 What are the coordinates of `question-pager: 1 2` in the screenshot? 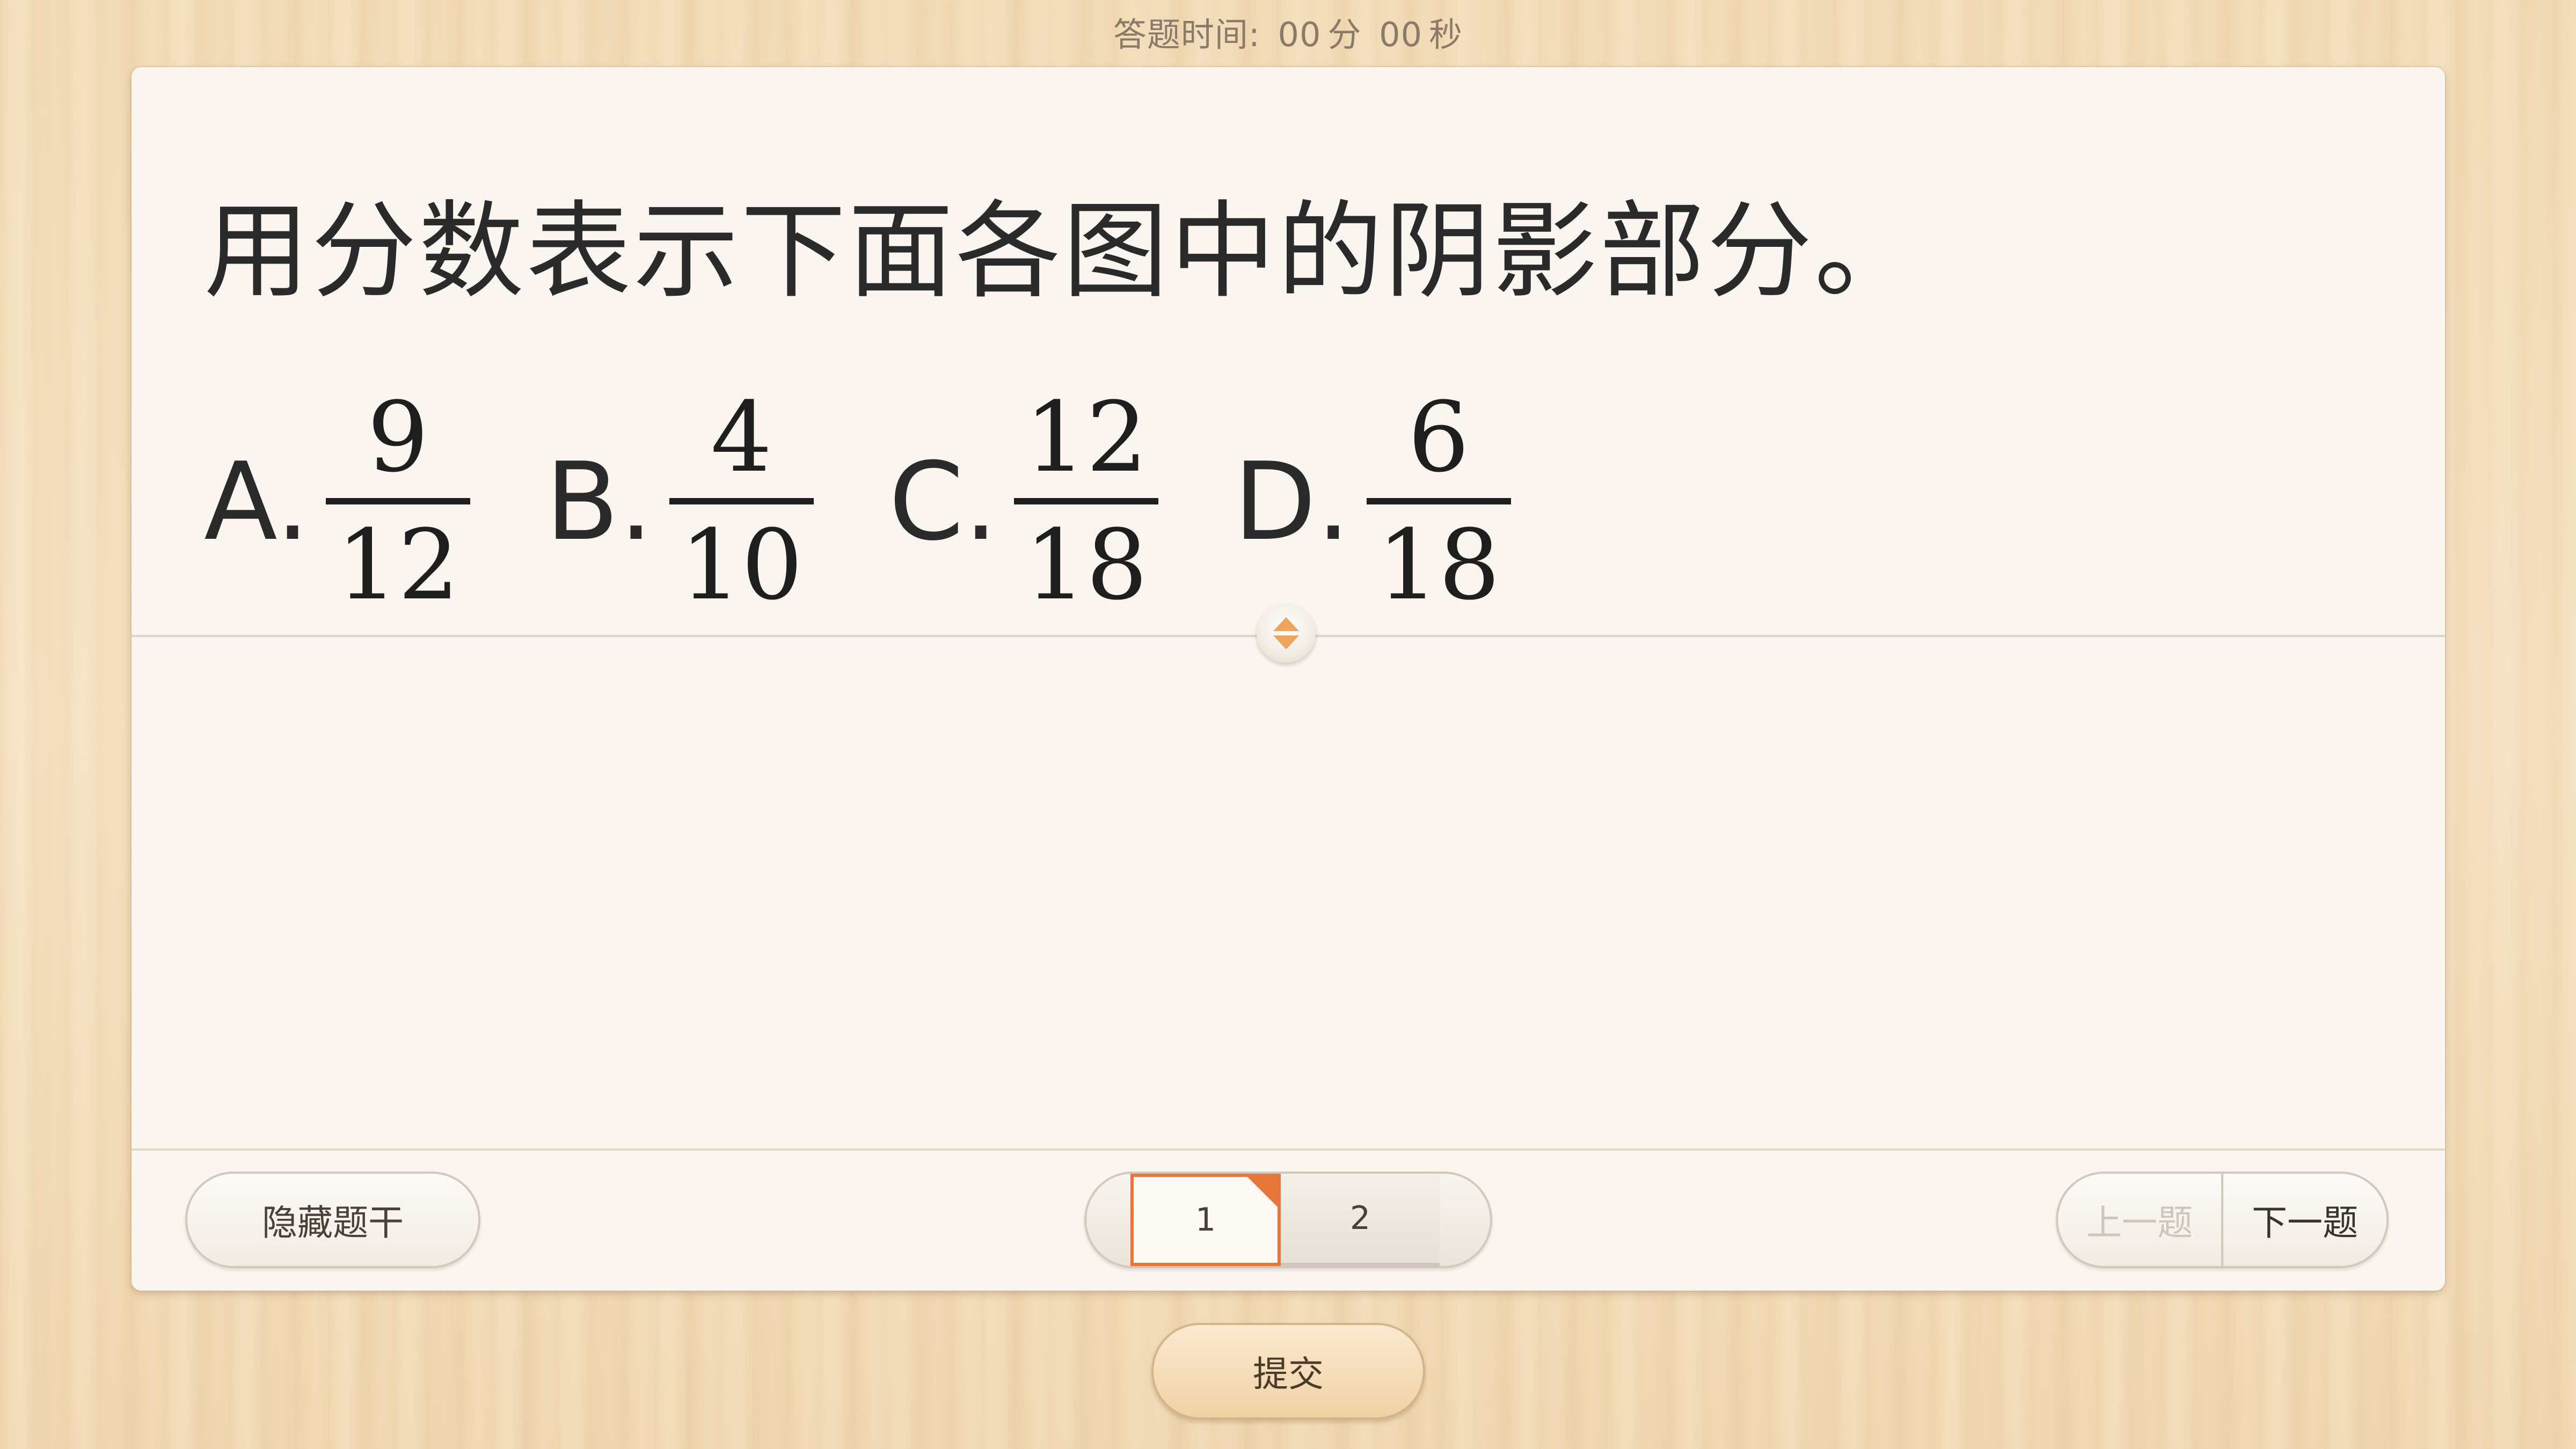 It's located at (1288, 1220).